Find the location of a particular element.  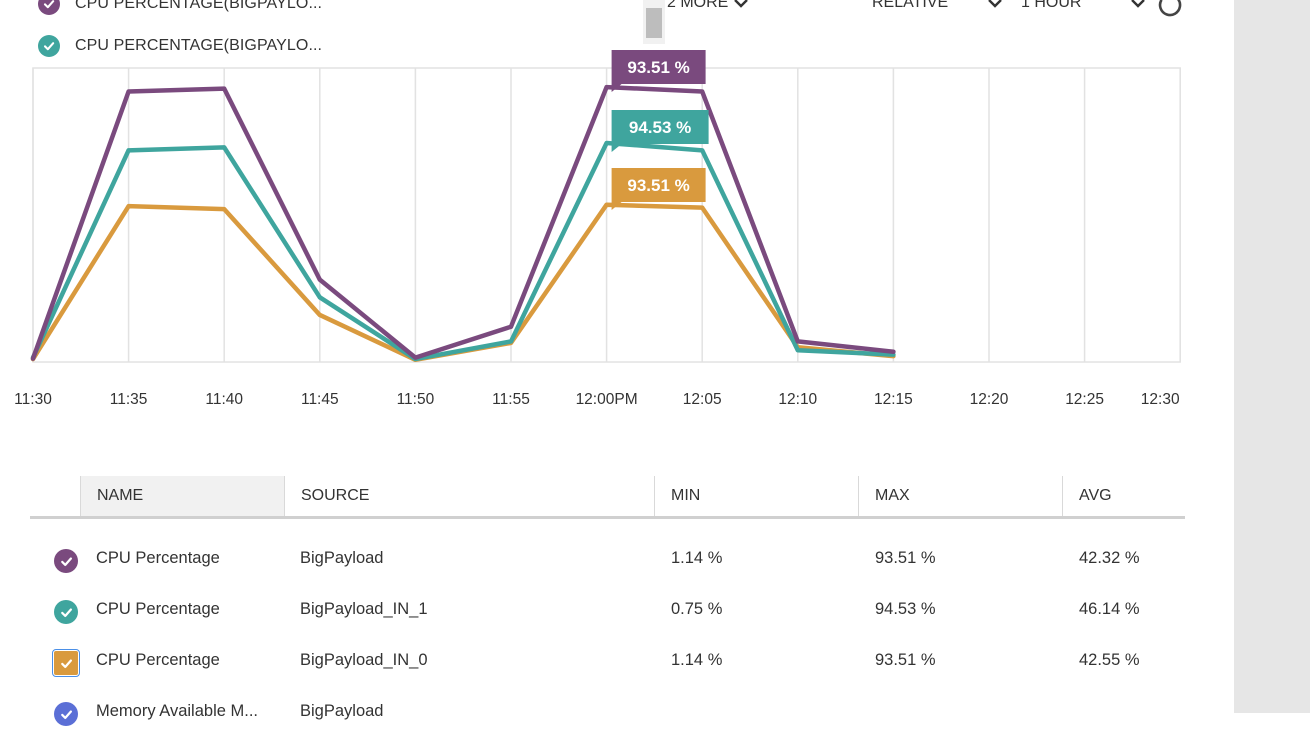

header-checkbox-col is located at coordinates (55, 496).